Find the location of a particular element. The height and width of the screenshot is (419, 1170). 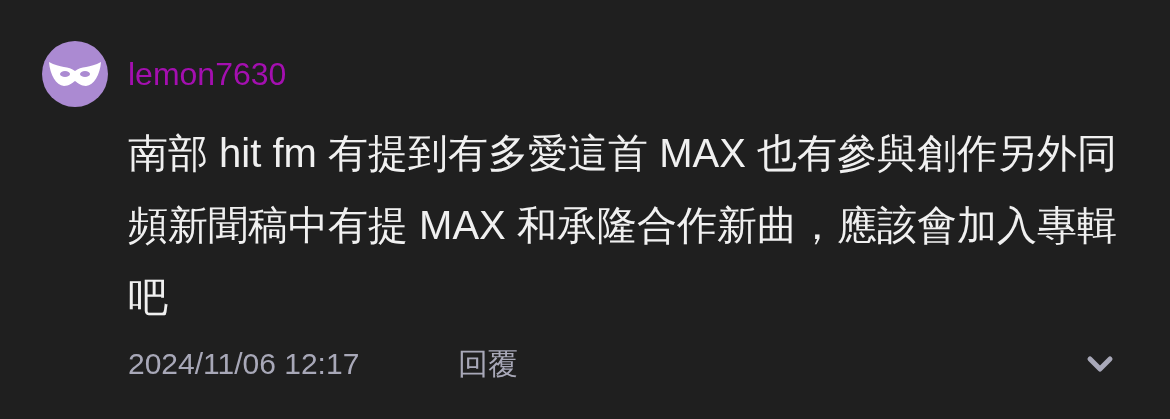

reply-button: 回覆 is located at coordinates (488, 363).